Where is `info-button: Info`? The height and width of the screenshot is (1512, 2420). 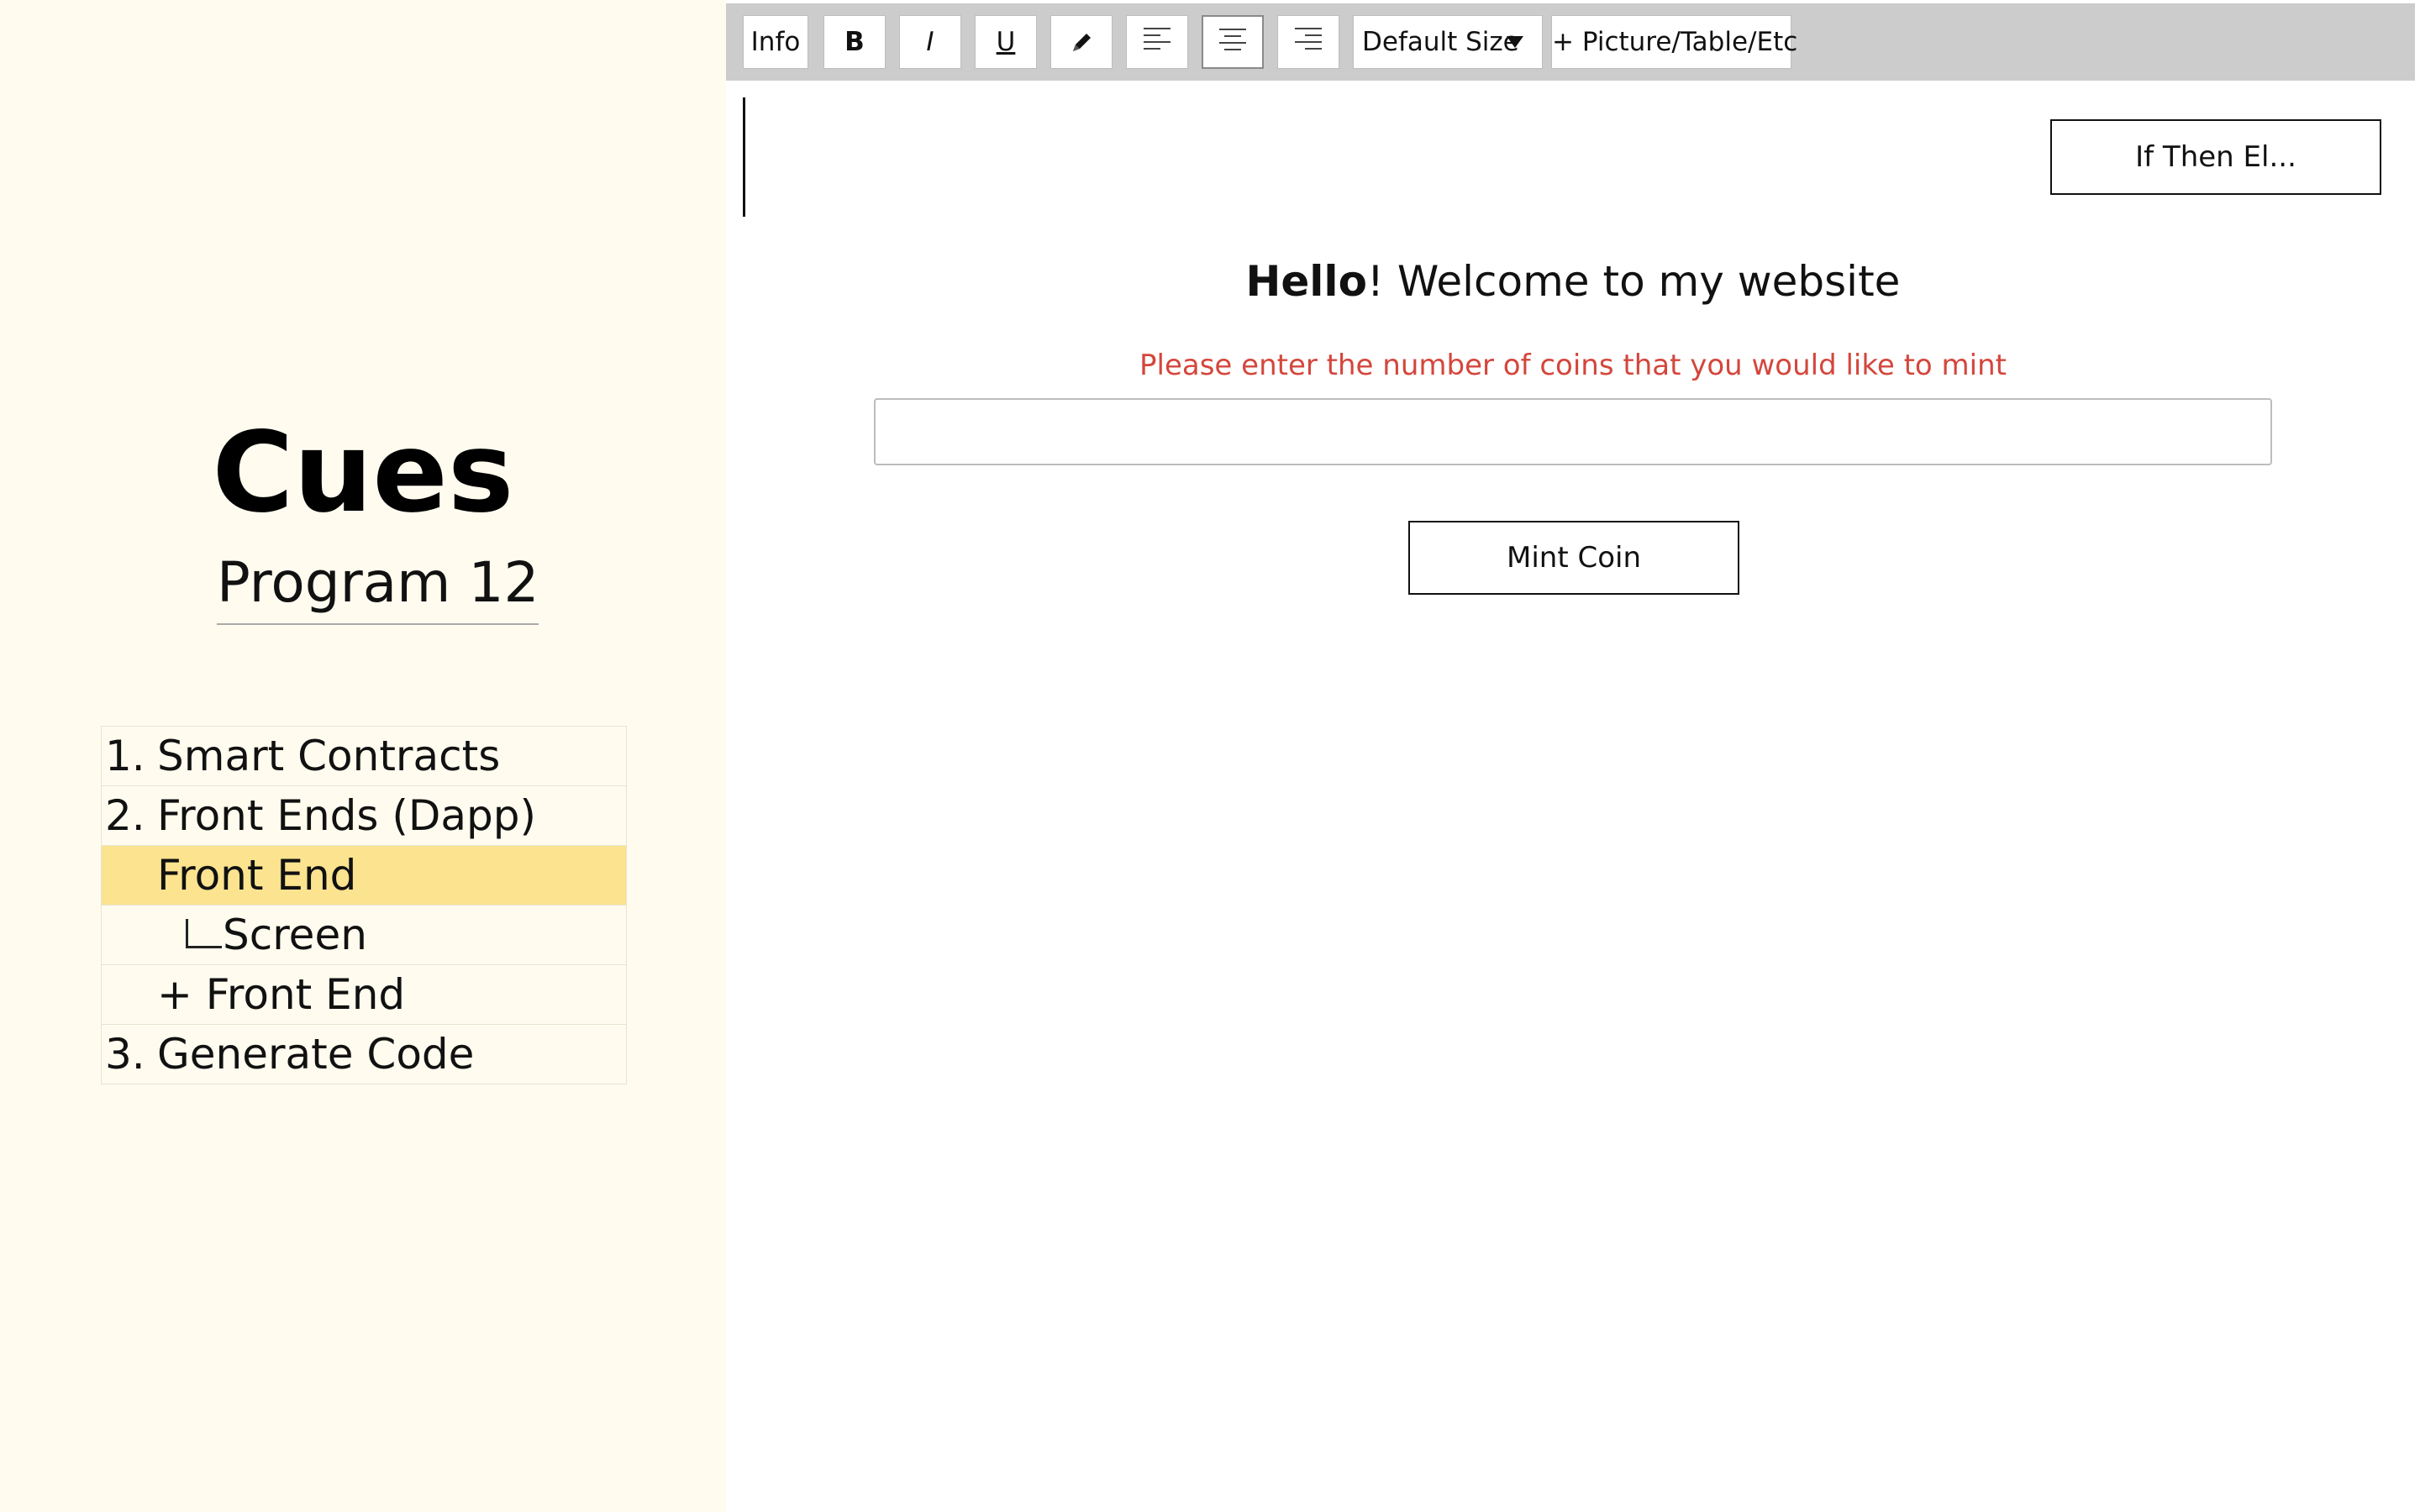 info-button: Info is located at coordinates (775, 42).